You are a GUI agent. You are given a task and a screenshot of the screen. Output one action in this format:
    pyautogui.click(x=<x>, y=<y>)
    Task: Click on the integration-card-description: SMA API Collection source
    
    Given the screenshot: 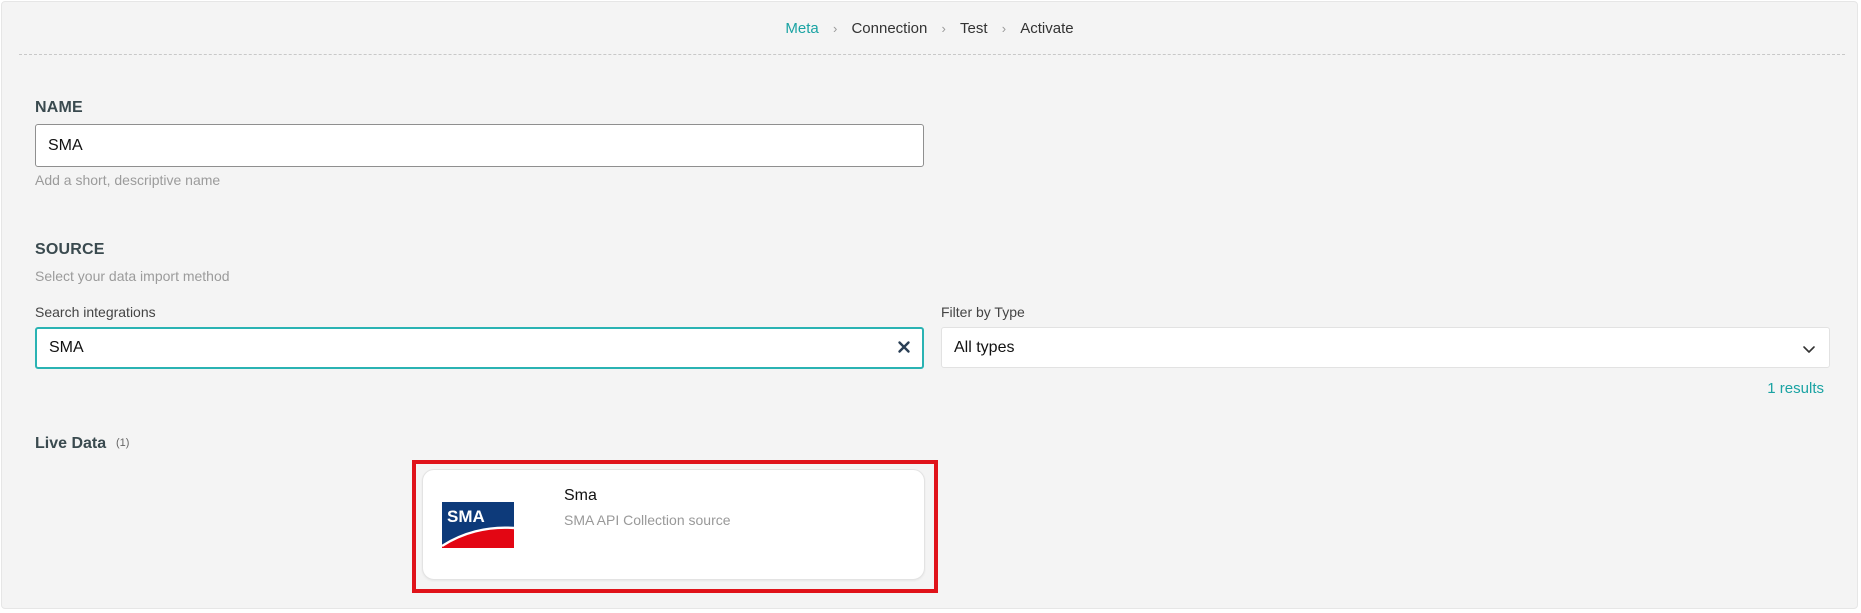 What is the action you would take?
    pyautogui.click(x=647, y=520)
    